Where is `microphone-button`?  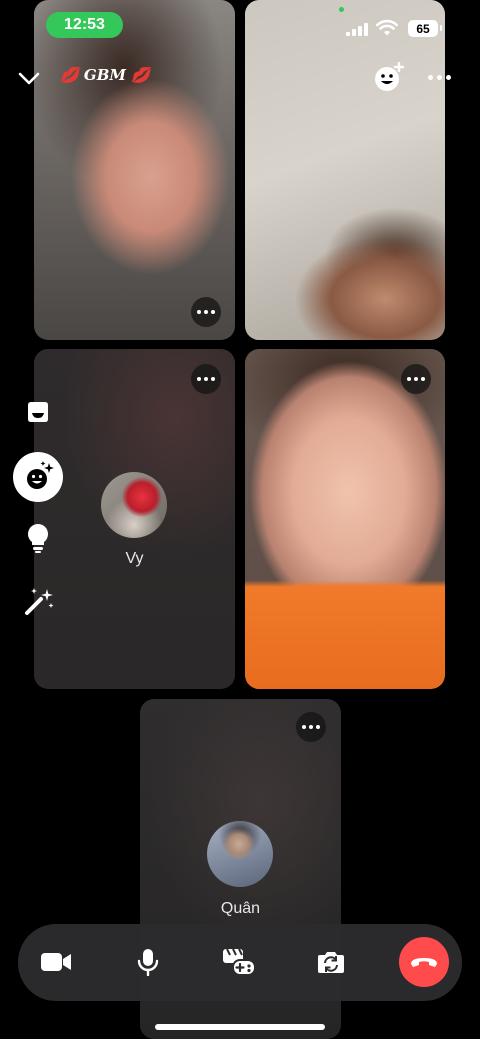
microphone-button is located at coordinates (148, 962).